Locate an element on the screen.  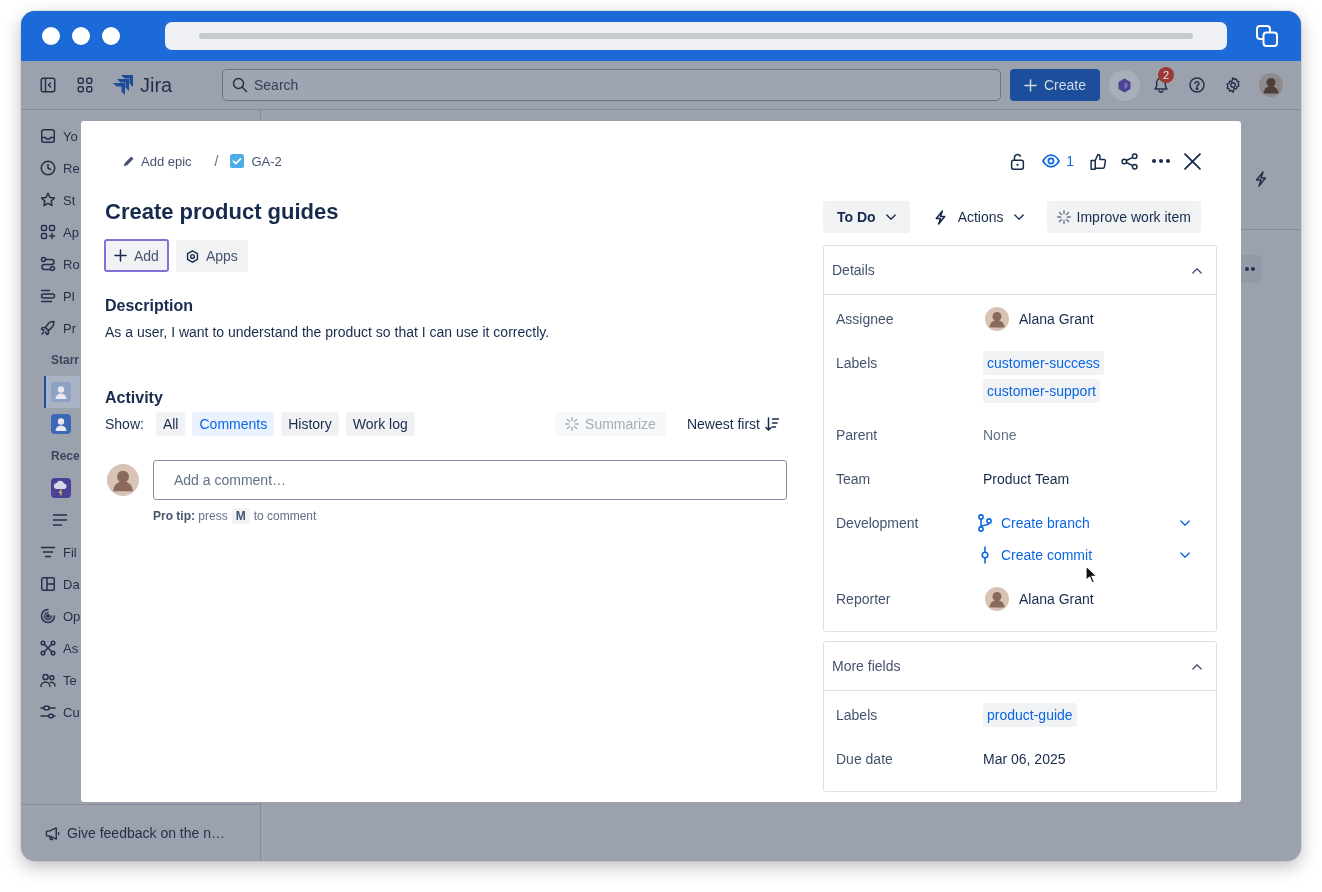
filter-label: Show: is located at coordinates (124, 424).